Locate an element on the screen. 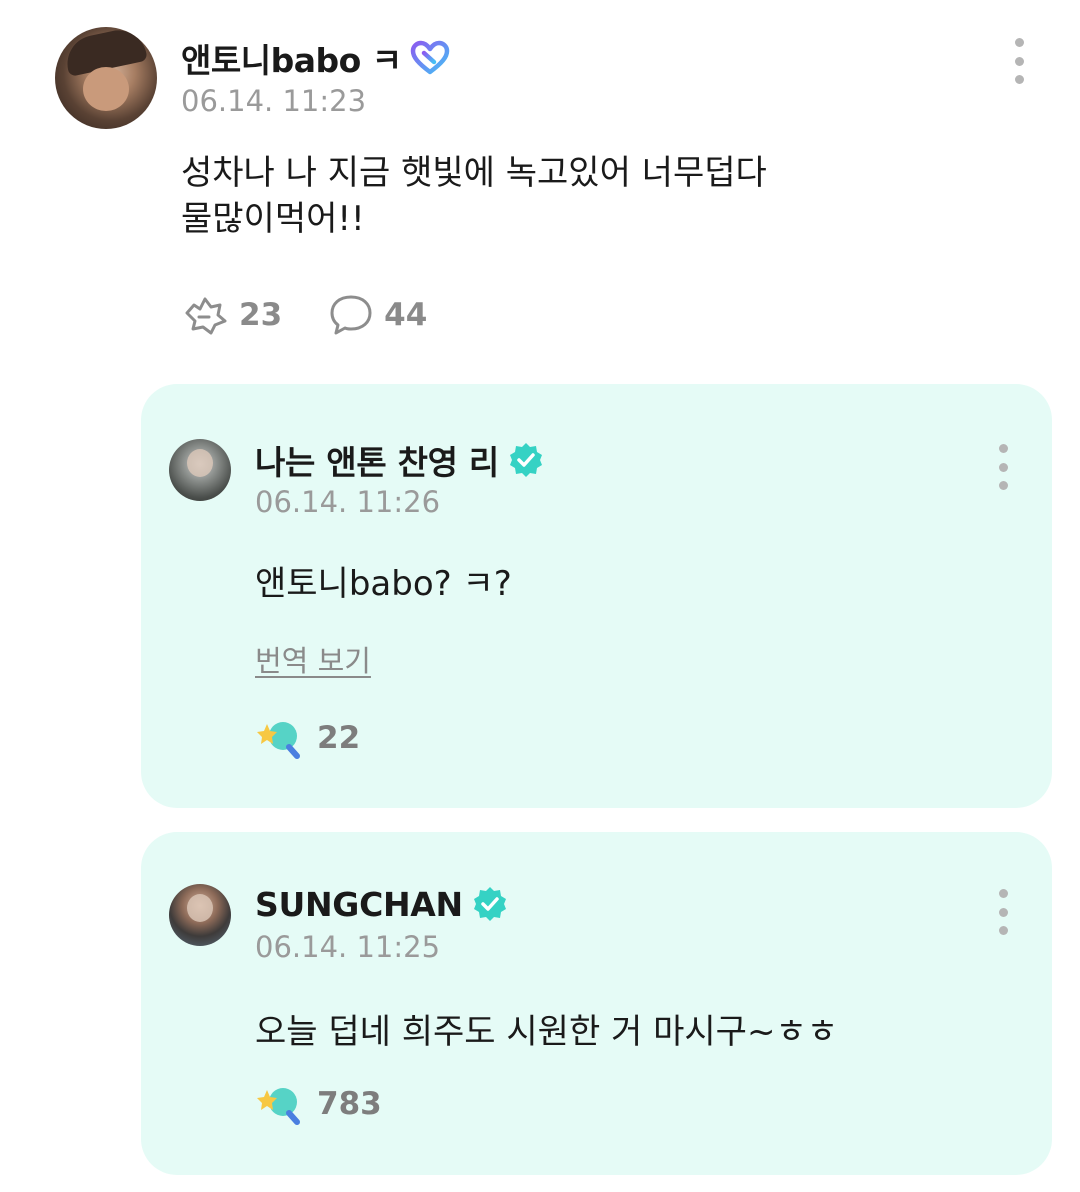 This screenshot has width=1080, height=1192. like-button: 783 is located at coordinates (318, 1104).